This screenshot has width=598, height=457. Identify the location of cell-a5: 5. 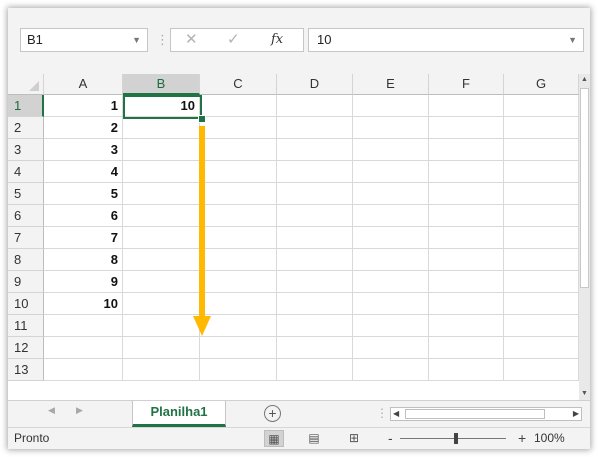
(83, 194).